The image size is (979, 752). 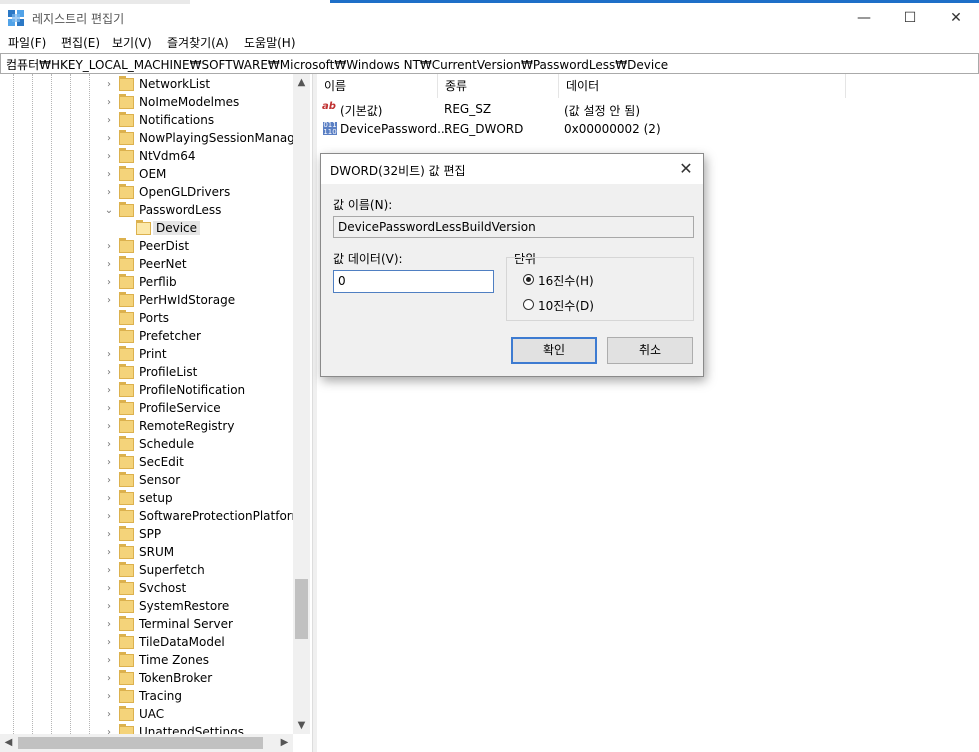 What do you see at coordinates (147, 499) in the screenshot?
I see `tree-item: › setup` at bounding box center [147, 499].